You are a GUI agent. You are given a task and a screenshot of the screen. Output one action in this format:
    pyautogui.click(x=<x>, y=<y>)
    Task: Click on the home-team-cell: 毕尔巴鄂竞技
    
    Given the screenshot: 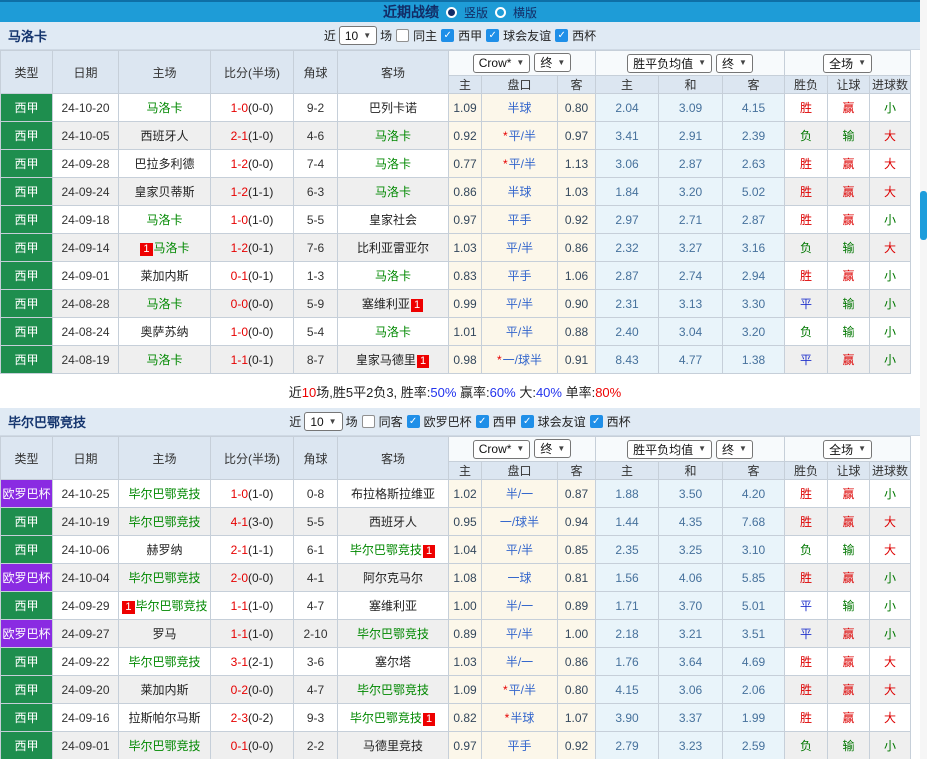 What is the action you would take?
    pyautogui.click(x=164, y=745)
    